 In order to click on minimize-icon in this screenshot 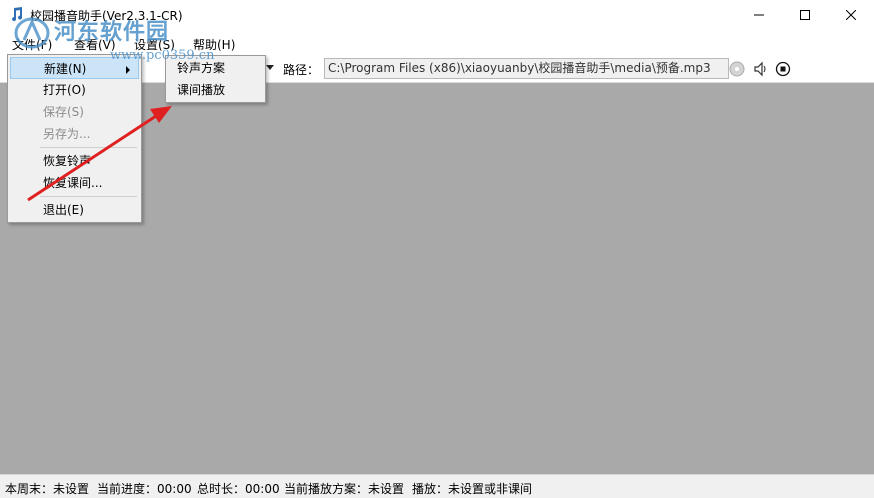, I will do `click(759, 15)`.